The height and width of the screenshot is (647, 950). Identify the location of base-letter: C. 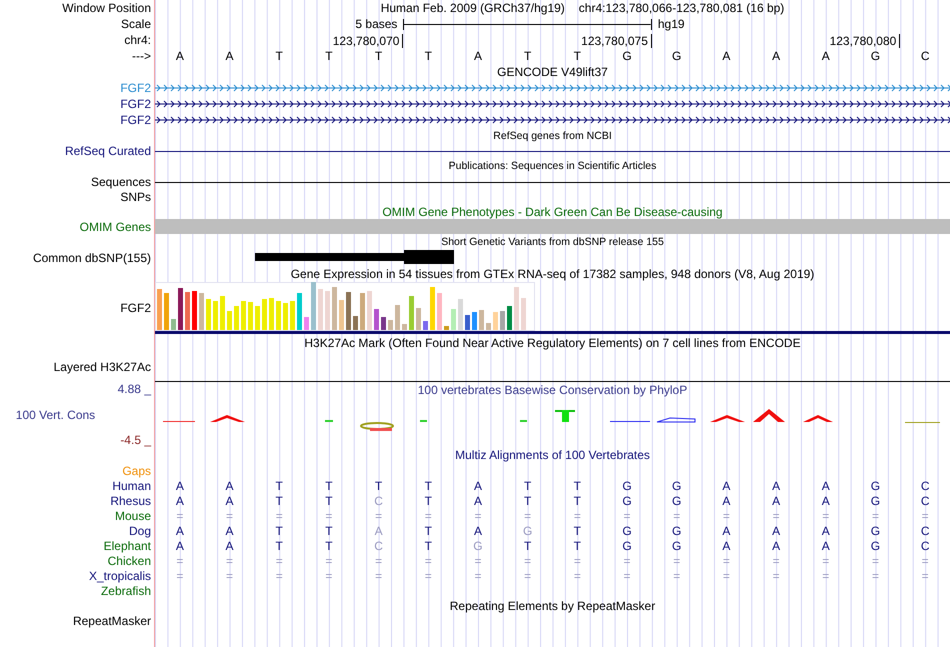
(925, 56).